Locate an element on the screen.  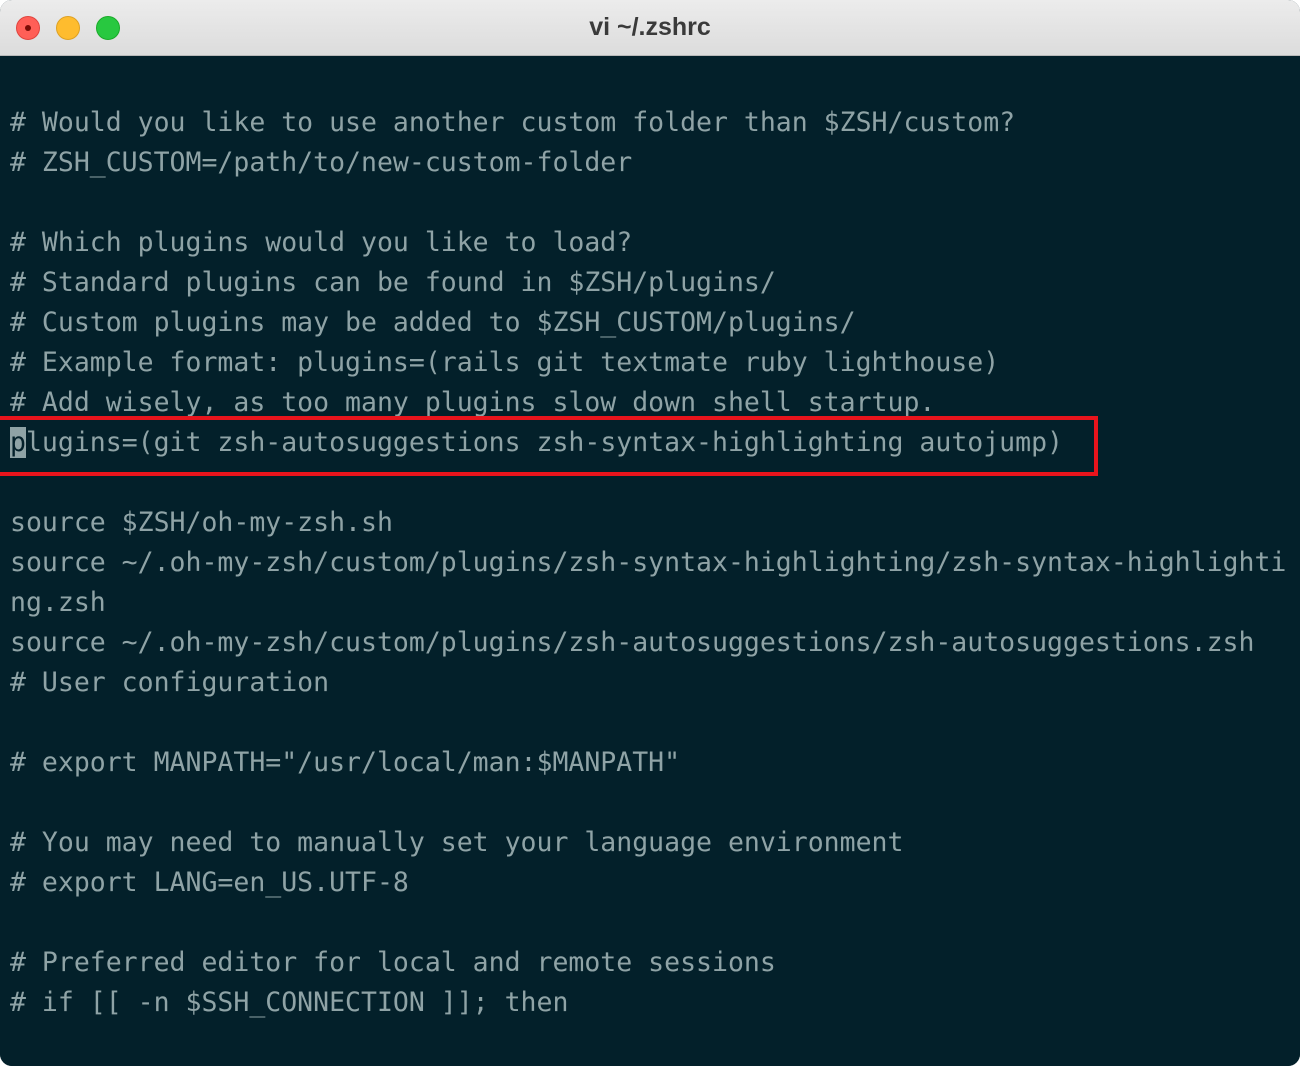
buffer-line: # ZSH_CUSTOM=/path/to/new-custom-folder is located at coordinates (321, 162).